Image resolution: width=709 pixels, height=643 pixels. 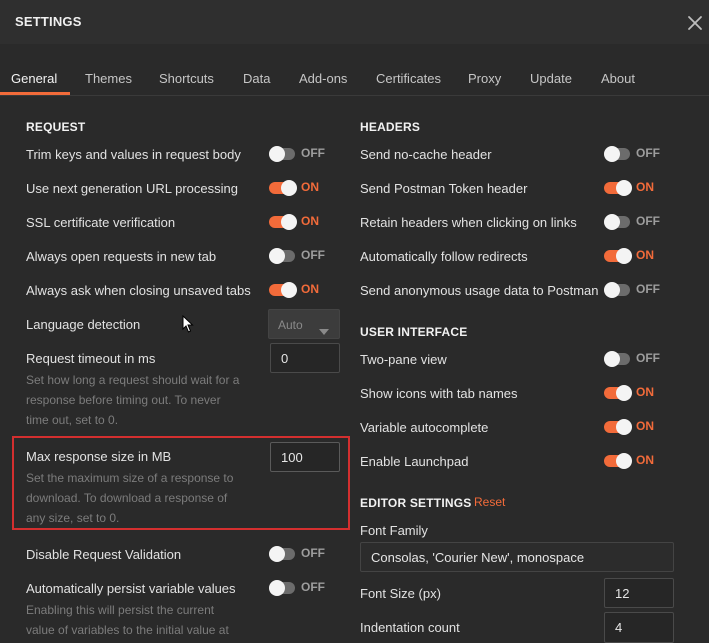 I want to click on open-new-tab-toggle: OFF, so click(x=305, y=256).